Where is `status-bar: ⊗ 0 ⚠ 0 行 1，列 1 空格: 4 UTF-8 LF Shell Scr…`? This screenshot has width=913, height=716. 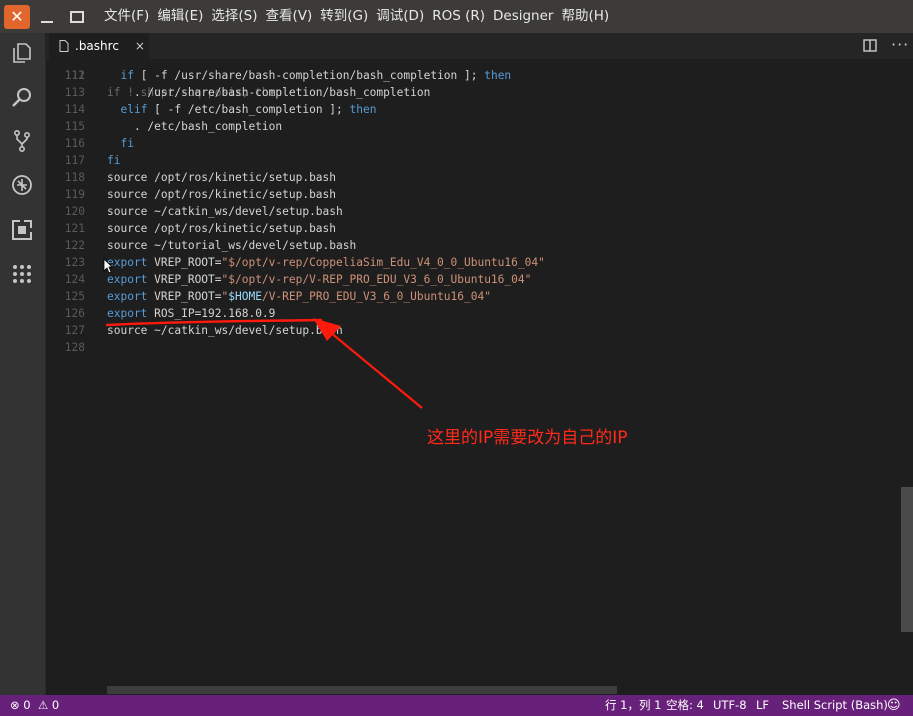 status-bar: ⊗ 0 ⚠ 0 行 1，列 1 空格: 4 UTF-8 LF Shell Scr… is located at coordinates (456, 705).